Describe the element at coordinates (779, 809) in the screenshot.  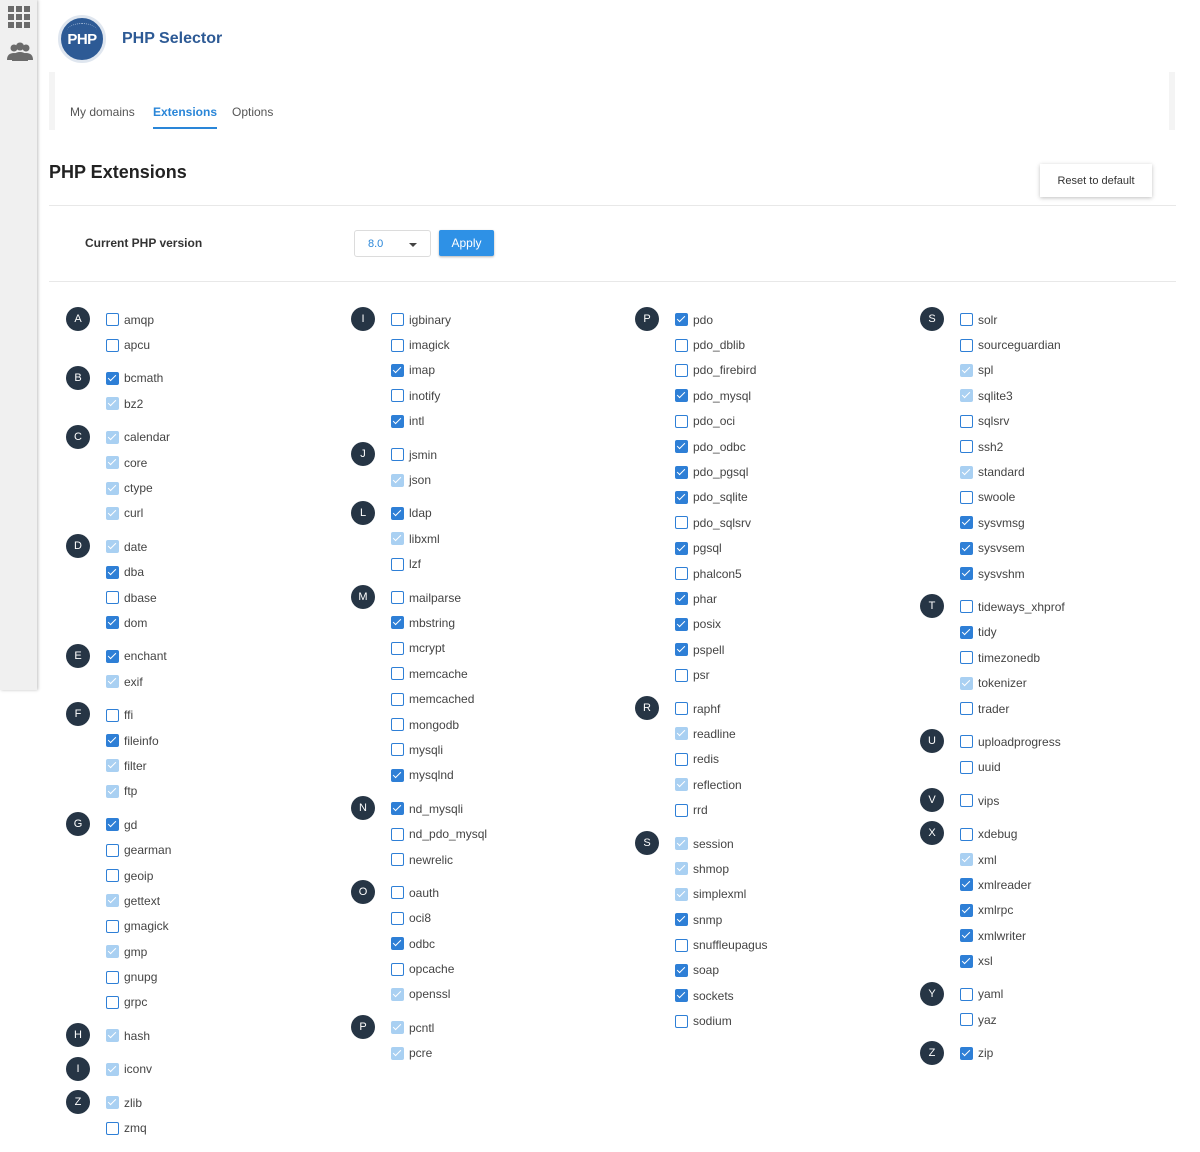
I see `extension-item-rrd: rrd` at that location.